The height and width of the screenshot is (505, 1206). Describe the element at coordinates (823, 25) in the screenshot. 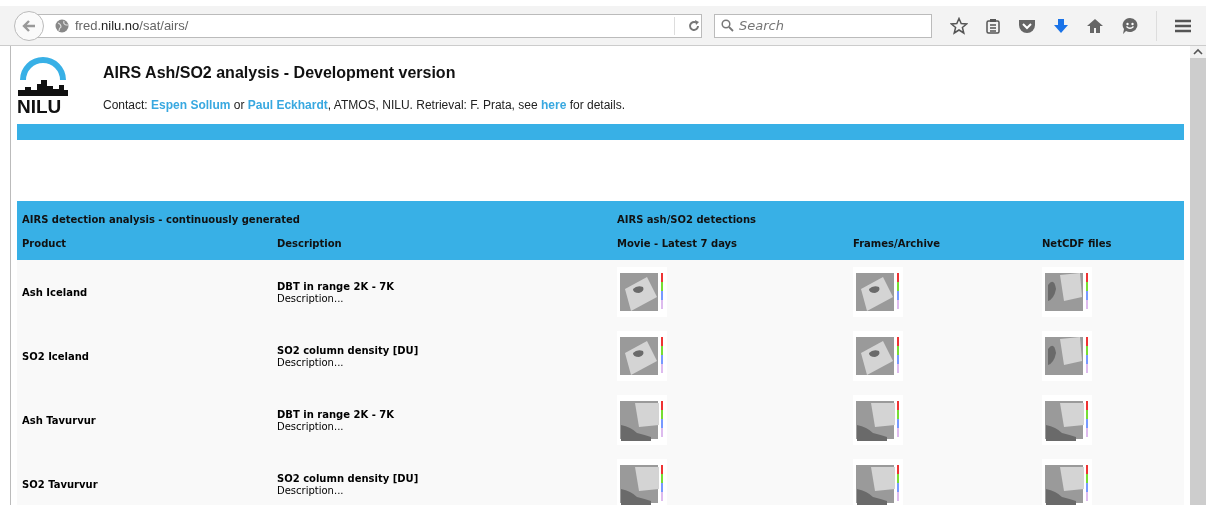

I see `search-field: Search` at that location.